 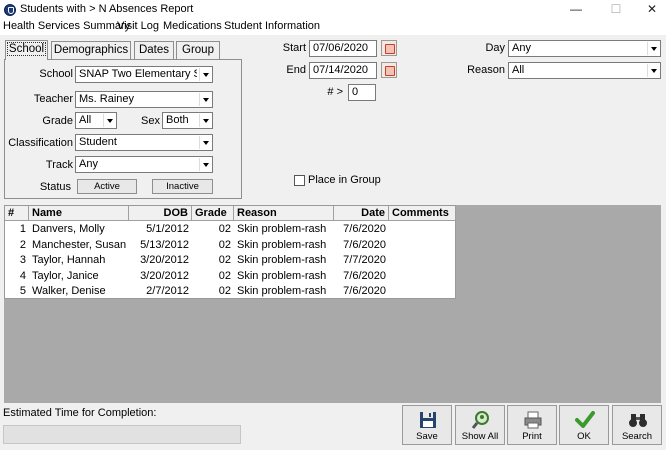 What do you see at coordinates (80, 413) in the screenshot?
I see `estimated-time-label: Estimated Time for Completion:` at bounding box center [80, 413].